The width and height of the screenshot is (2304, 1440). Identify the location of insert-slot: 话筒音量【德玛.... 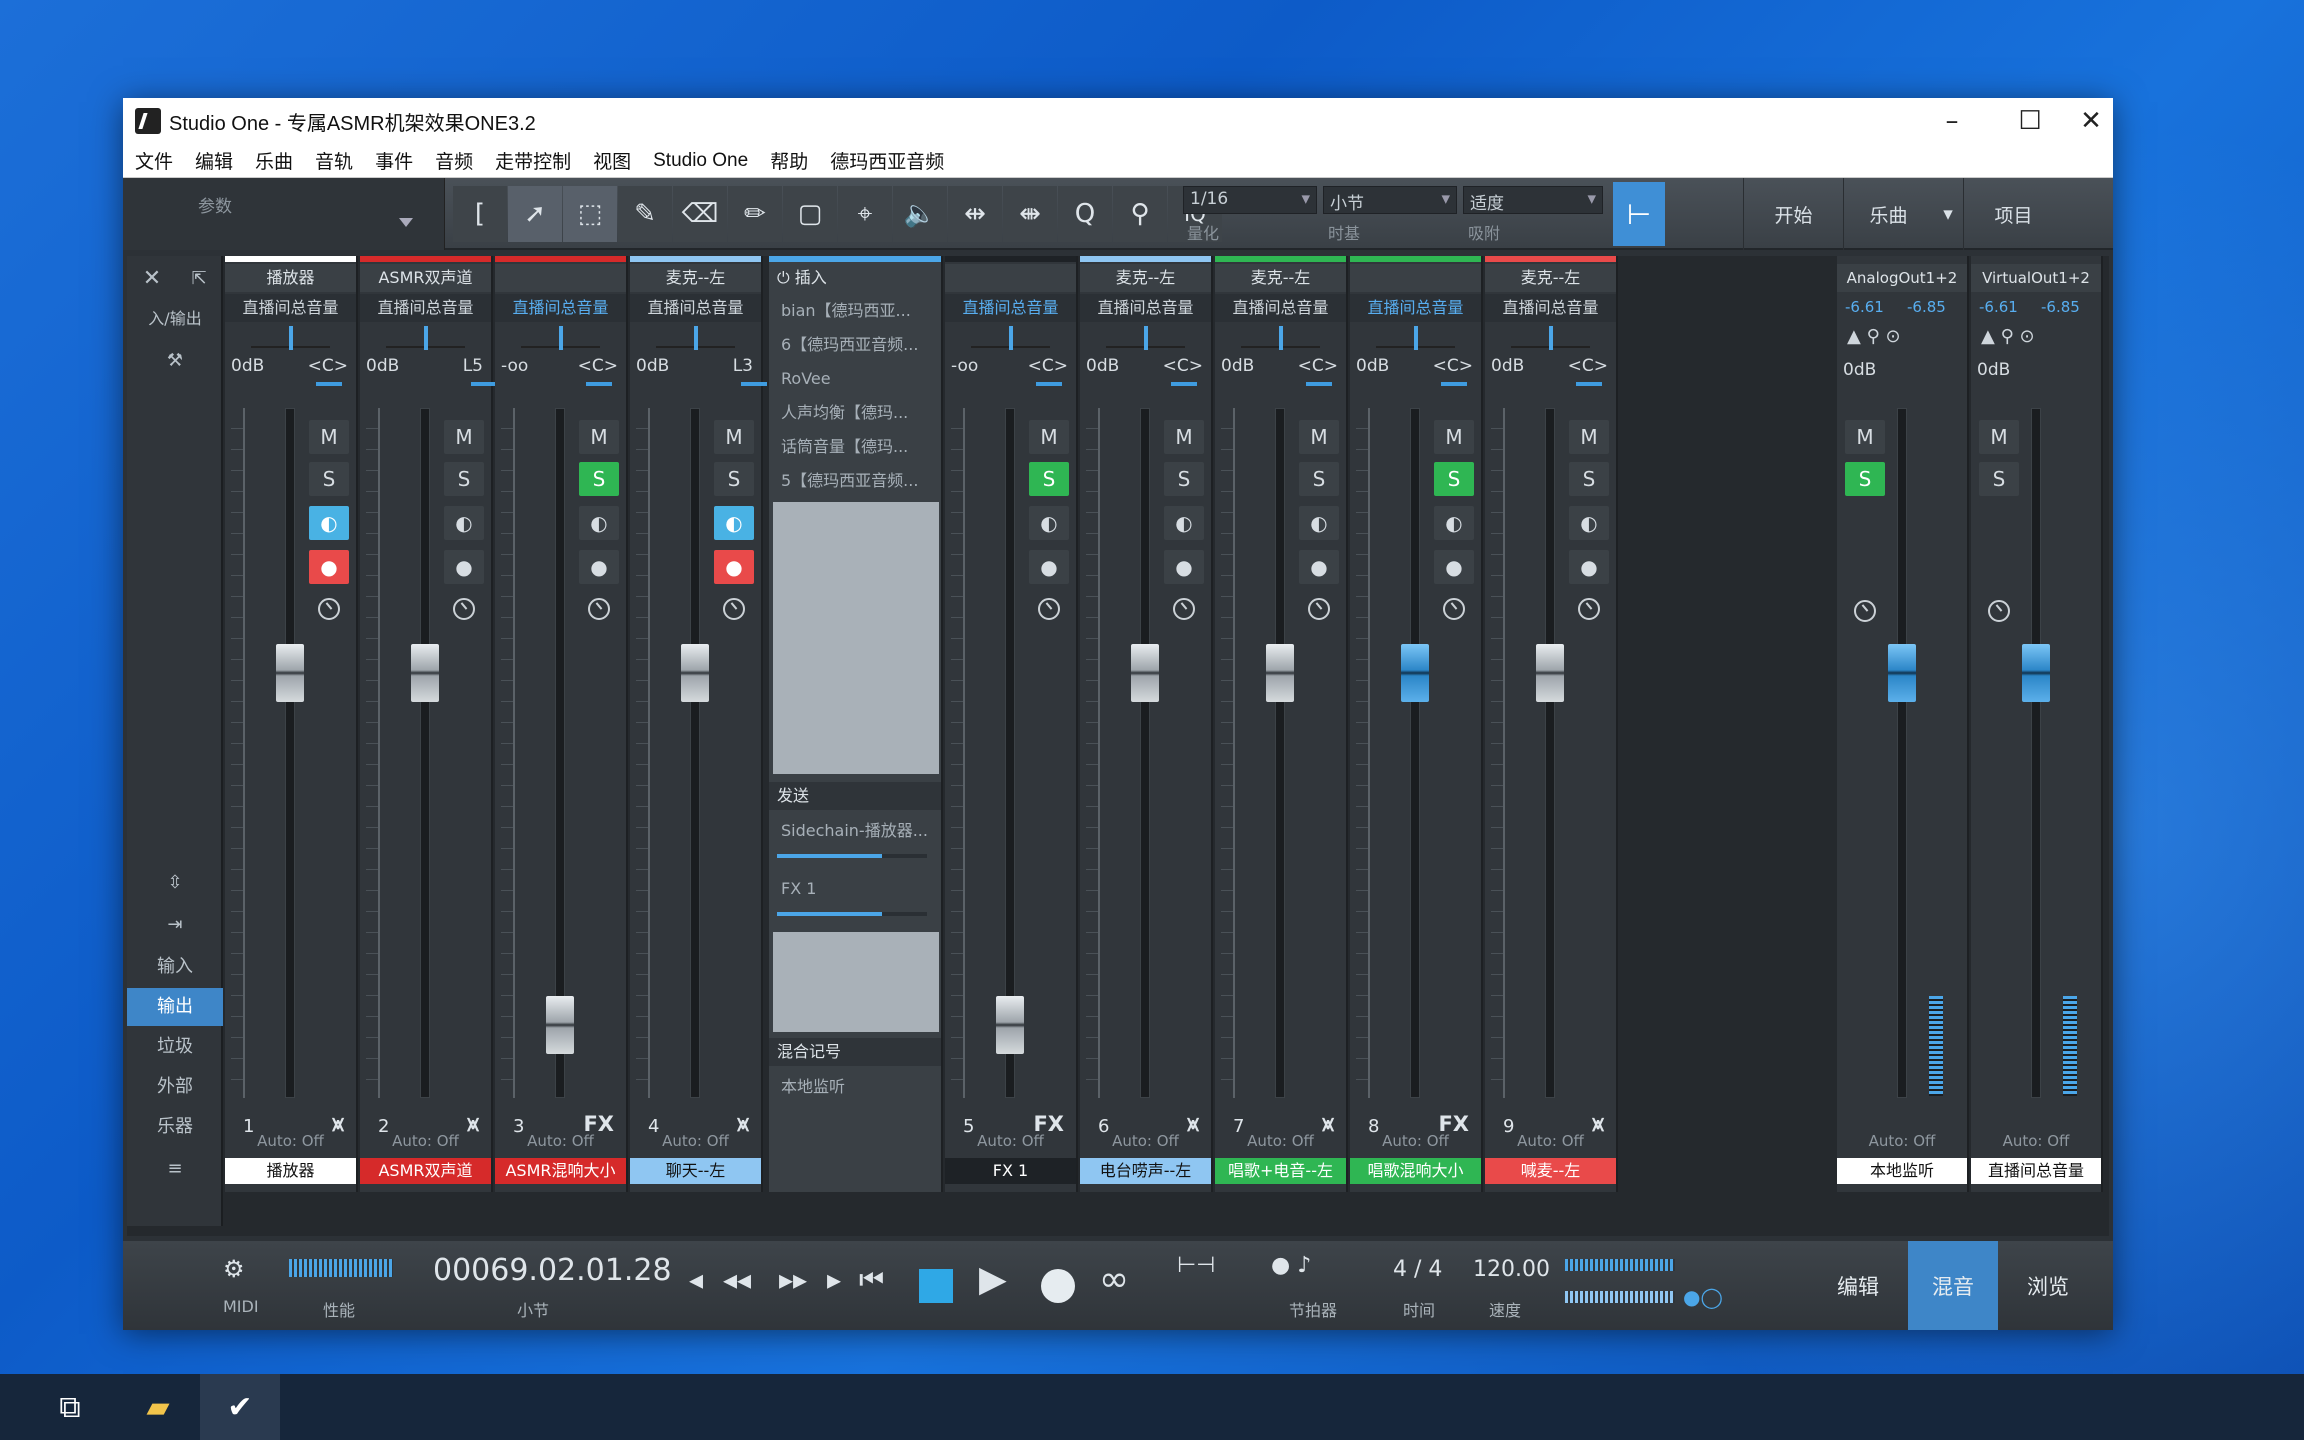
(855, 447).